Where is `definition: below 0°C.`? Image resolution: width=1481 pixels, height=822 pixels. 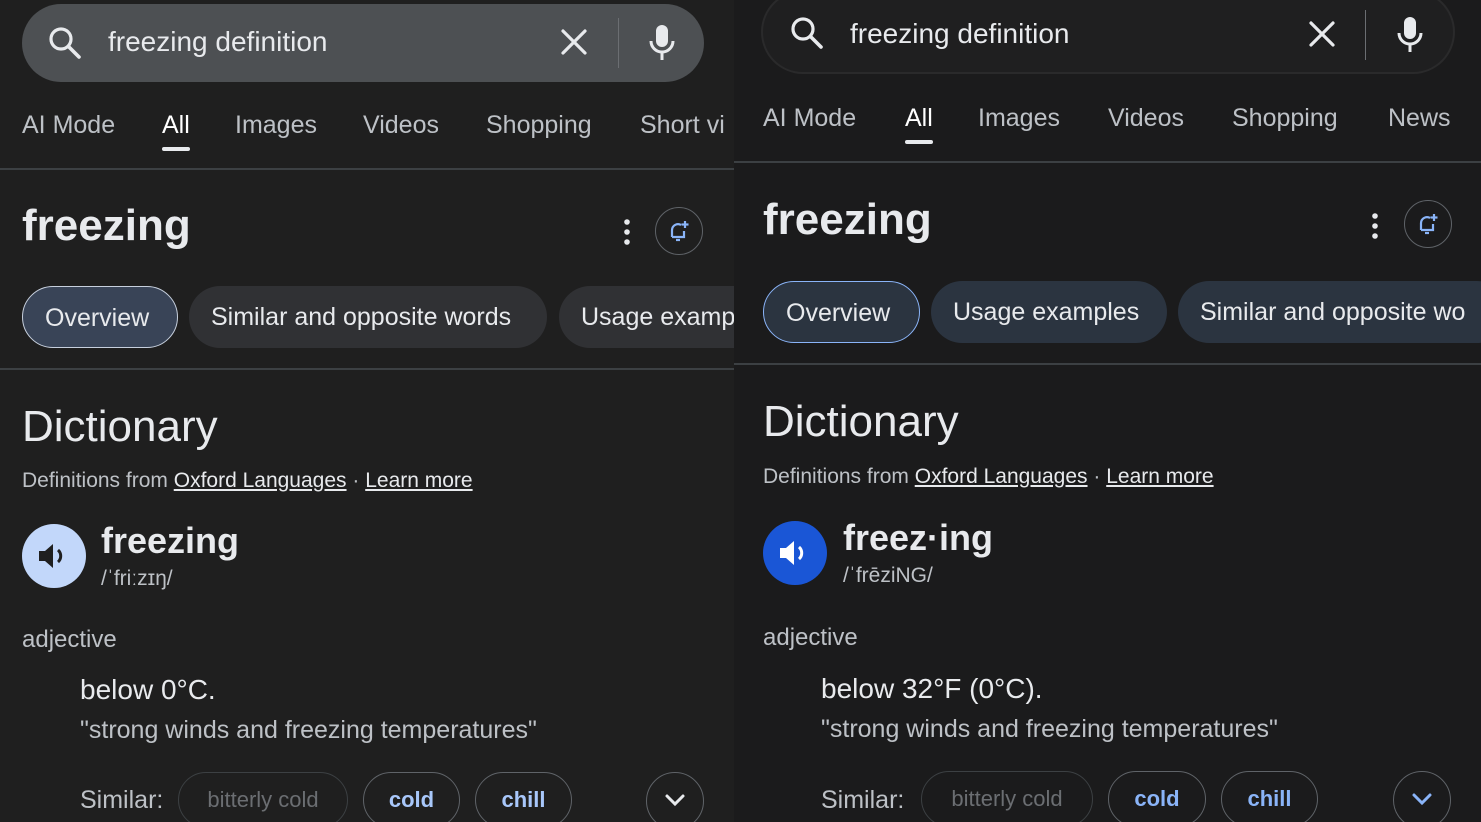 definition: below 0°C. is located at coordinates (148, 689).